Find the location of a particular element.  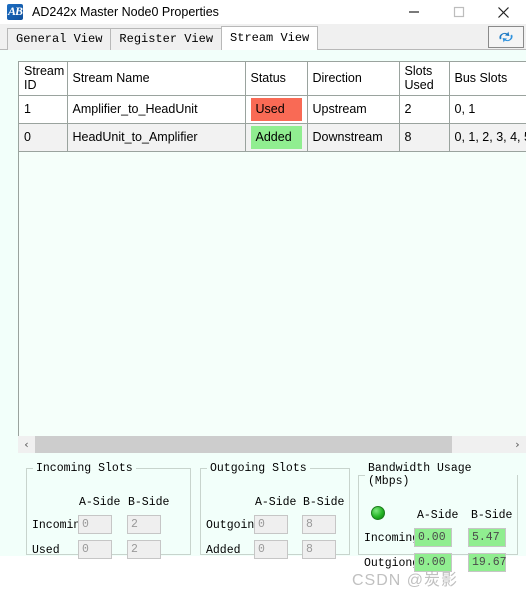

maximize-button is located at coordinates (458, 12).